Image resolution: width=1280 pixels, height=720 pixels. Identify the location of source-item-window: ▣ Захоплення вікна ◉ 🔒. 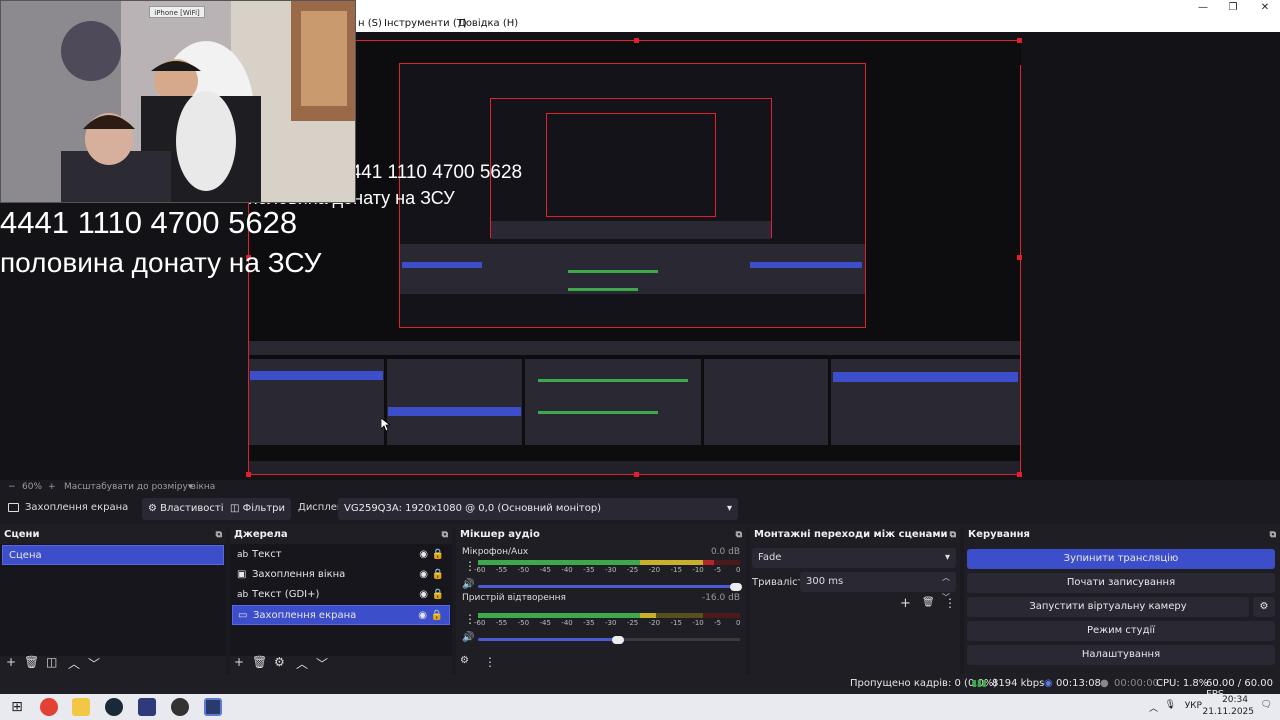
(341, 575).